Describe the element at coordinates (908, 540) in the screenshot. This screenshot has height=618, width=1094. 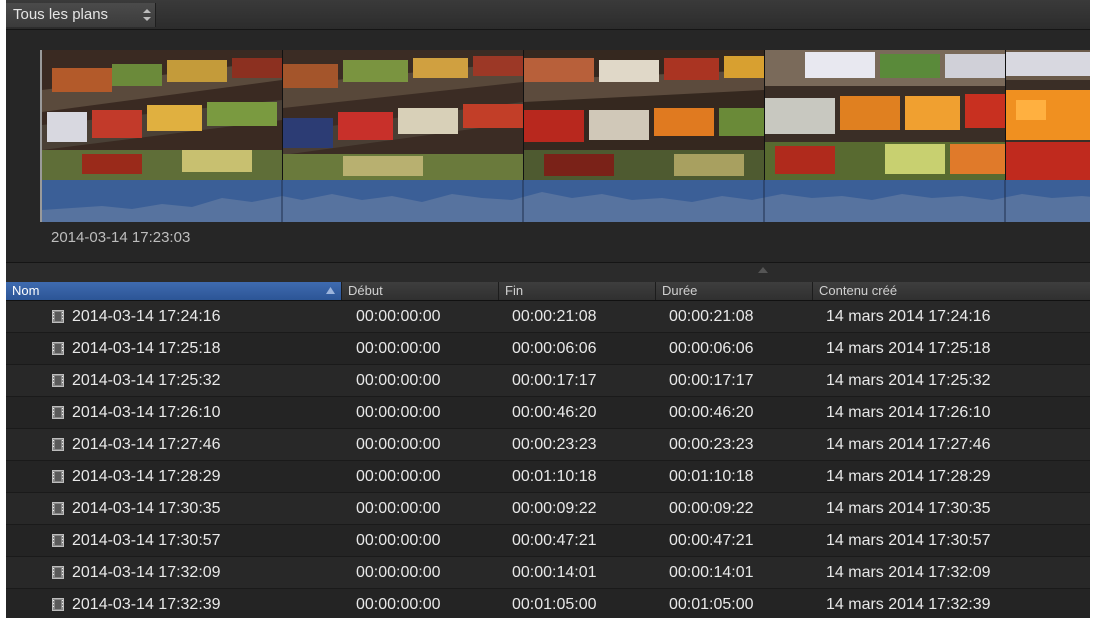
I see `row-content-created: 14 mars 2014 17:30:57` at that location.